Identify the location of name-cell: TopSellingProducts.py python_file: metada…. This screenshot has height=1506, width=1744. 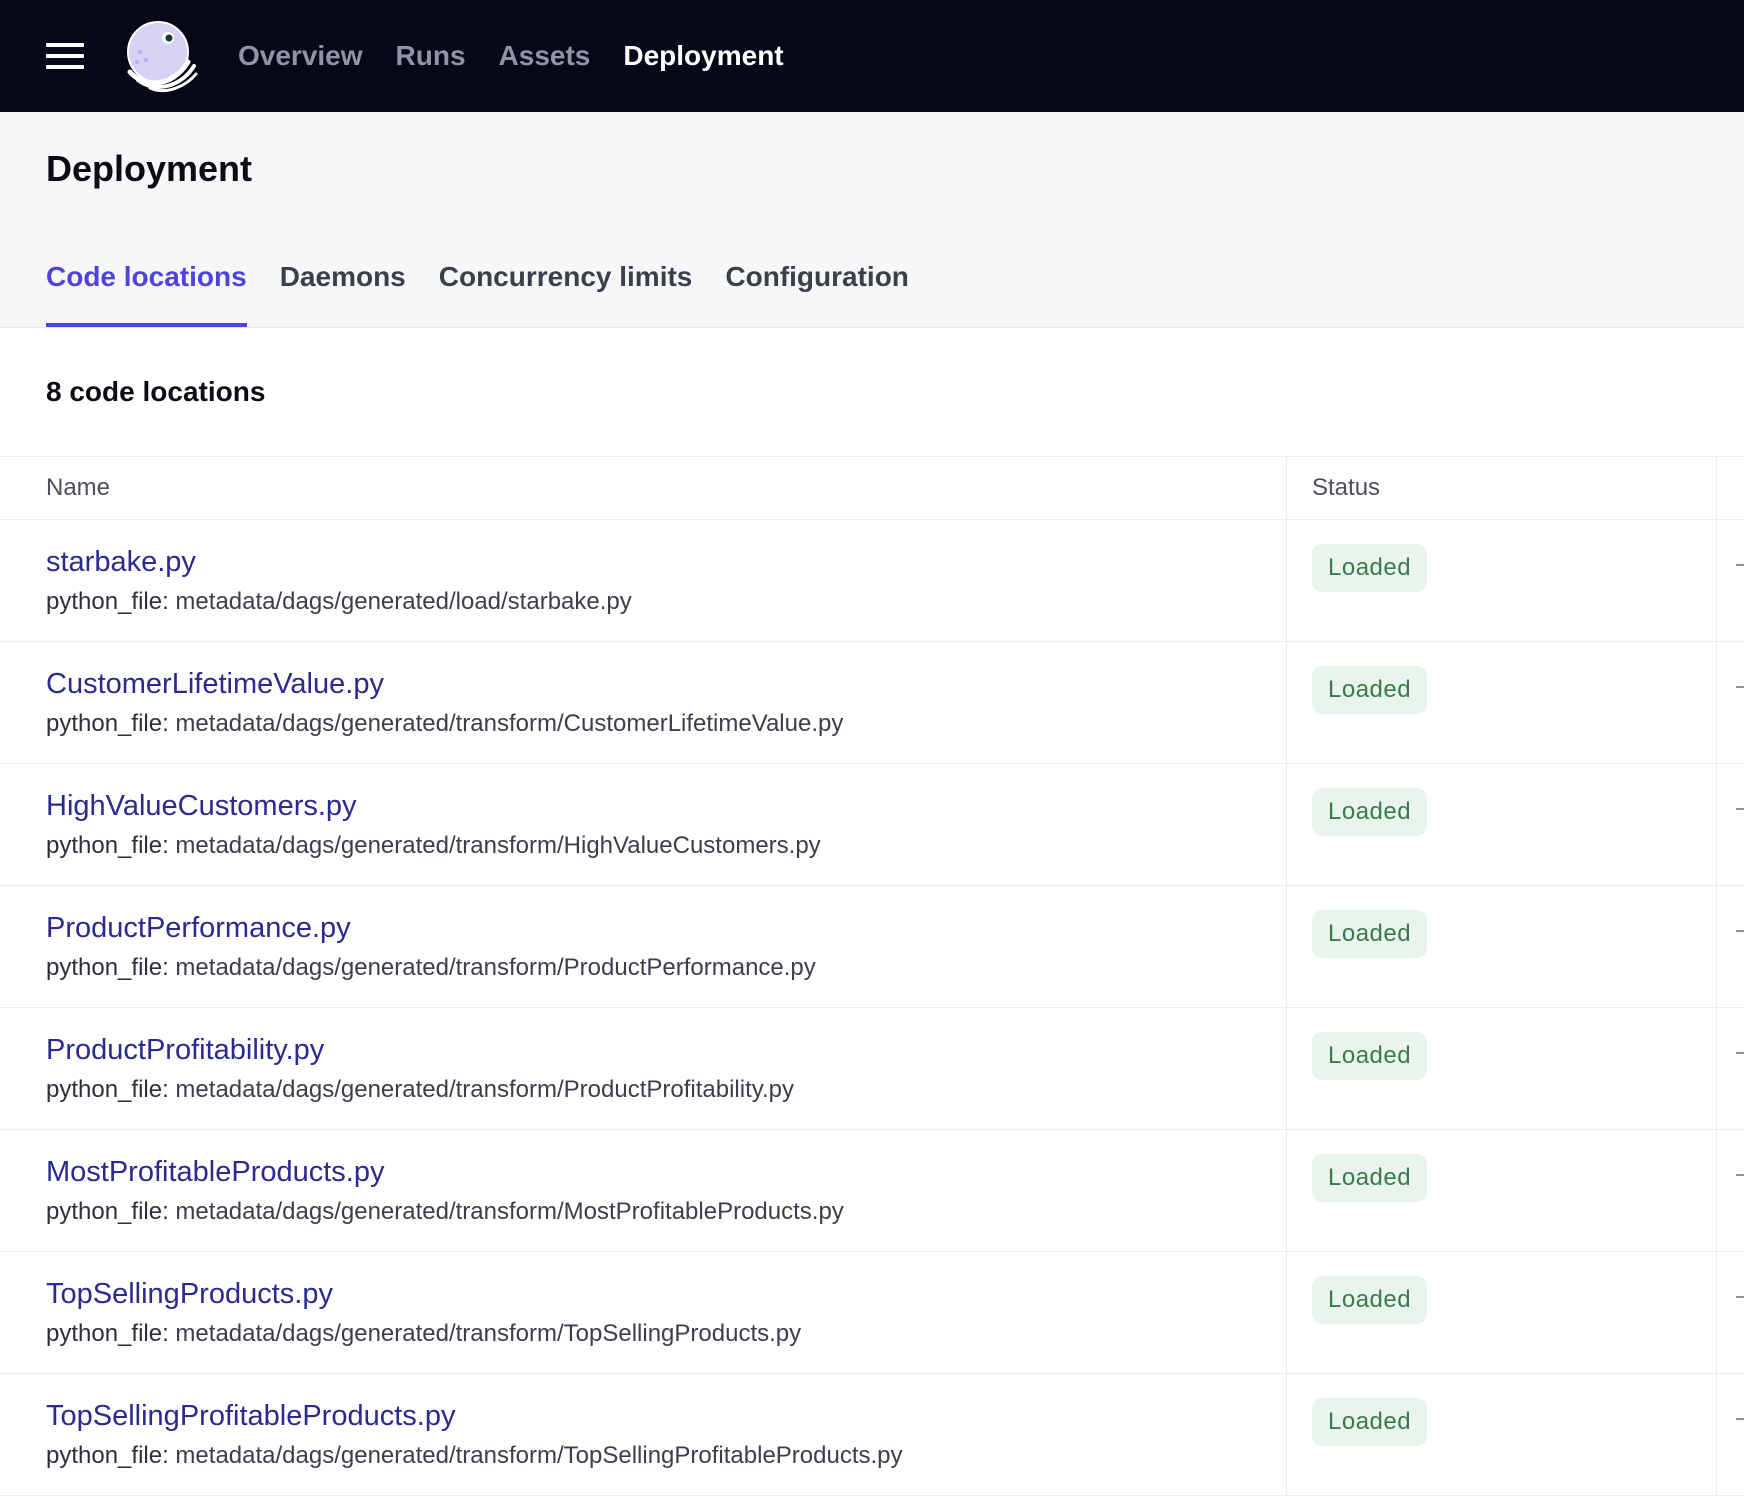
(643, 1312).